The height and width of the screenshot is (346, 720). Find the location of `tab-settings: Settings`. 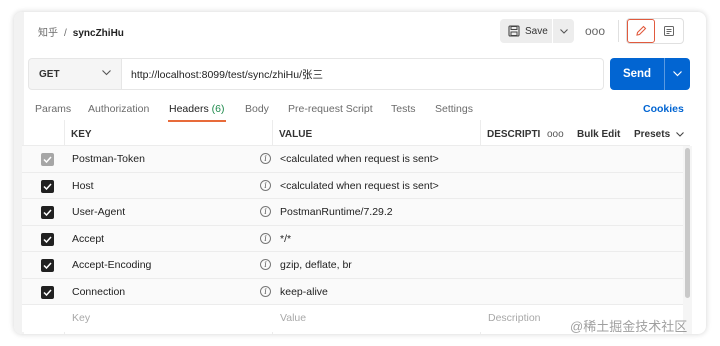

tab-settings: Settings is located at coordinates (454, 109).